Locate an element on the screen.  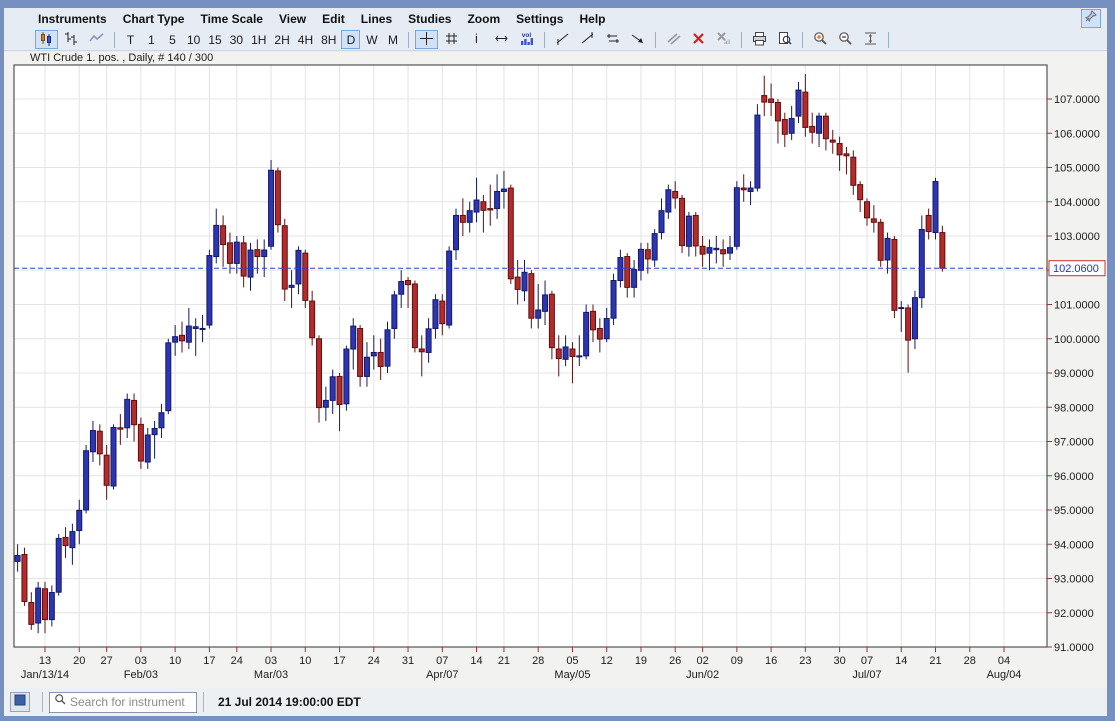
channel-button is located at coordinates (612, 39).